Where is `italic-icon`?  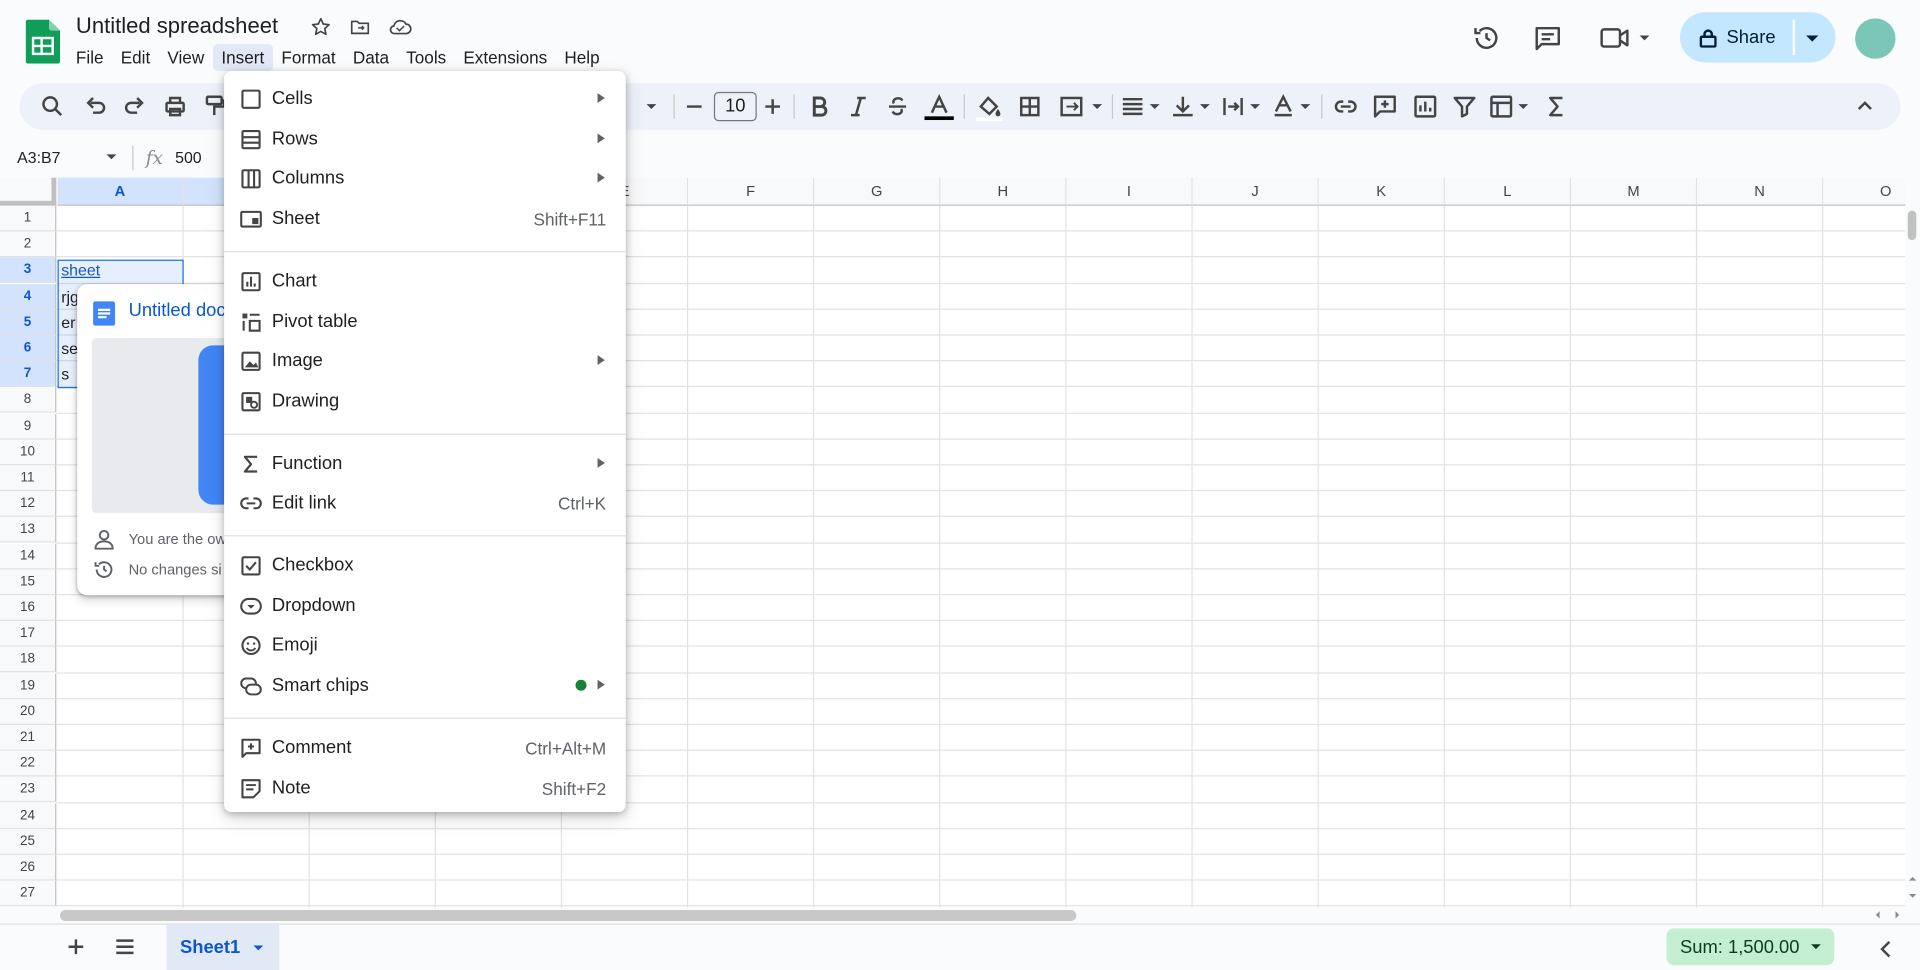
italic-icon is located at coordinates (858, 106).